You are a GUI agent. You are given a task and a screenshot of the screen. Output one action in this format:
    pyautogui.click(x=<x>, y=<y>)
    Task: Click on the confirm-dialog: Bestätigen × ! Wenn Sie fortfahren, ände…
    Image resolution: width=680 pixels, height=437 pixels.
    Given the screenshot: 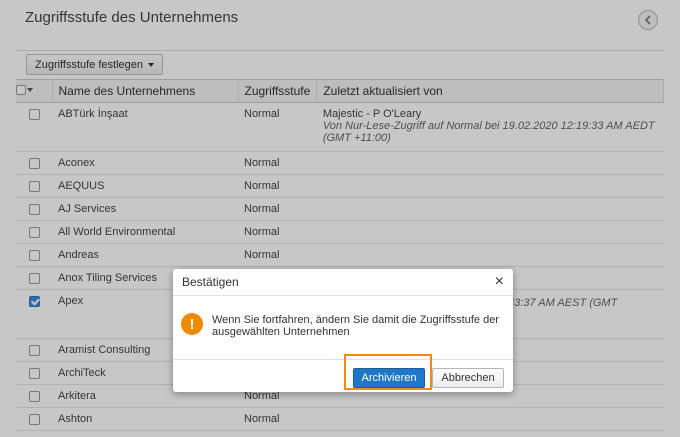 What is the action you would take?
    pyautogui.click(x=343, y=330)
    